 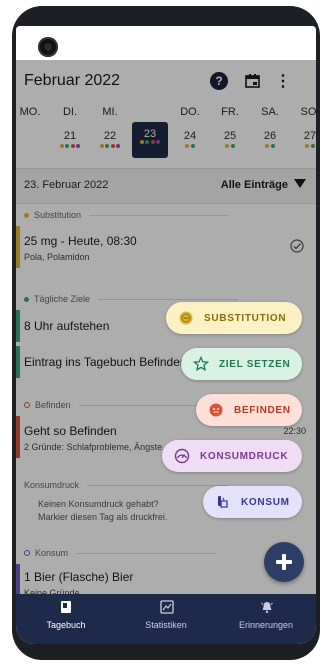 What do you see at coordinates (266, 615) in the screenshot?
I see `nav-item-erinnerungen: Erinnerungen` at bounding box center [266, 615].